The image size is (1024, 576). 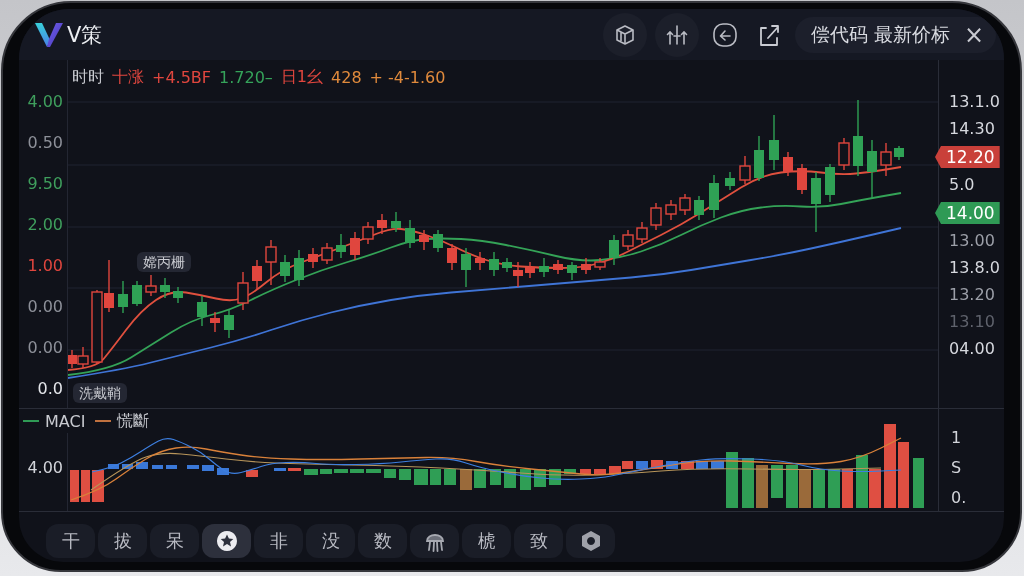 I want to click on axis-label: 4.00, so click(x=45, y=468).